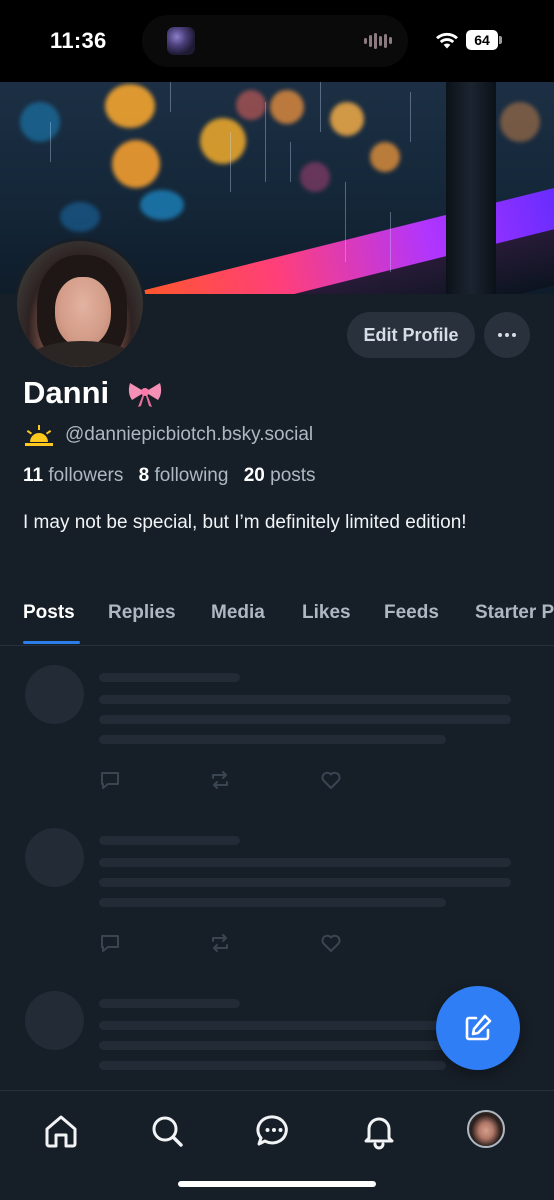 Image resolution: width=554 pixels, height=1200 pixels. What do you see at coordinates (181, 41) in the screenshot?
I see `now-playing-artwork` at bounding box center [181, 41].